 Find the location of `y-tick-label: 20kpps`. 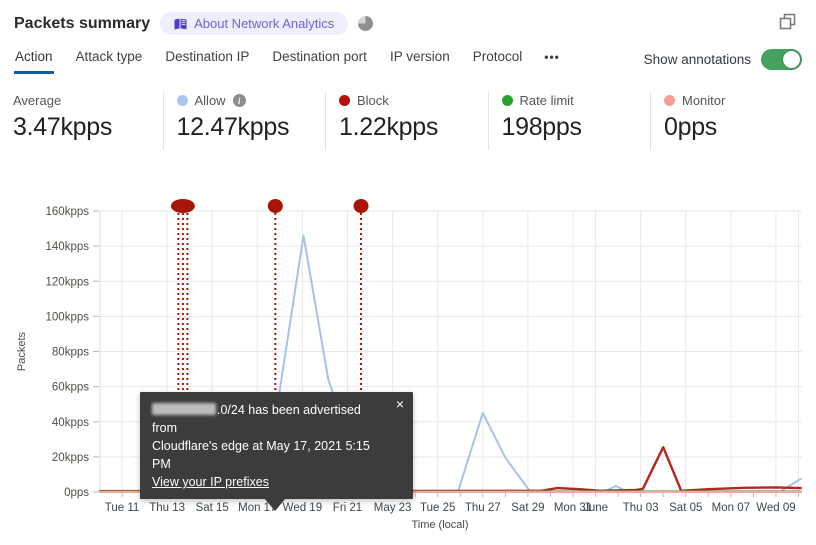

y-tick-label: 20kpps is located at coordinates (70, 458).